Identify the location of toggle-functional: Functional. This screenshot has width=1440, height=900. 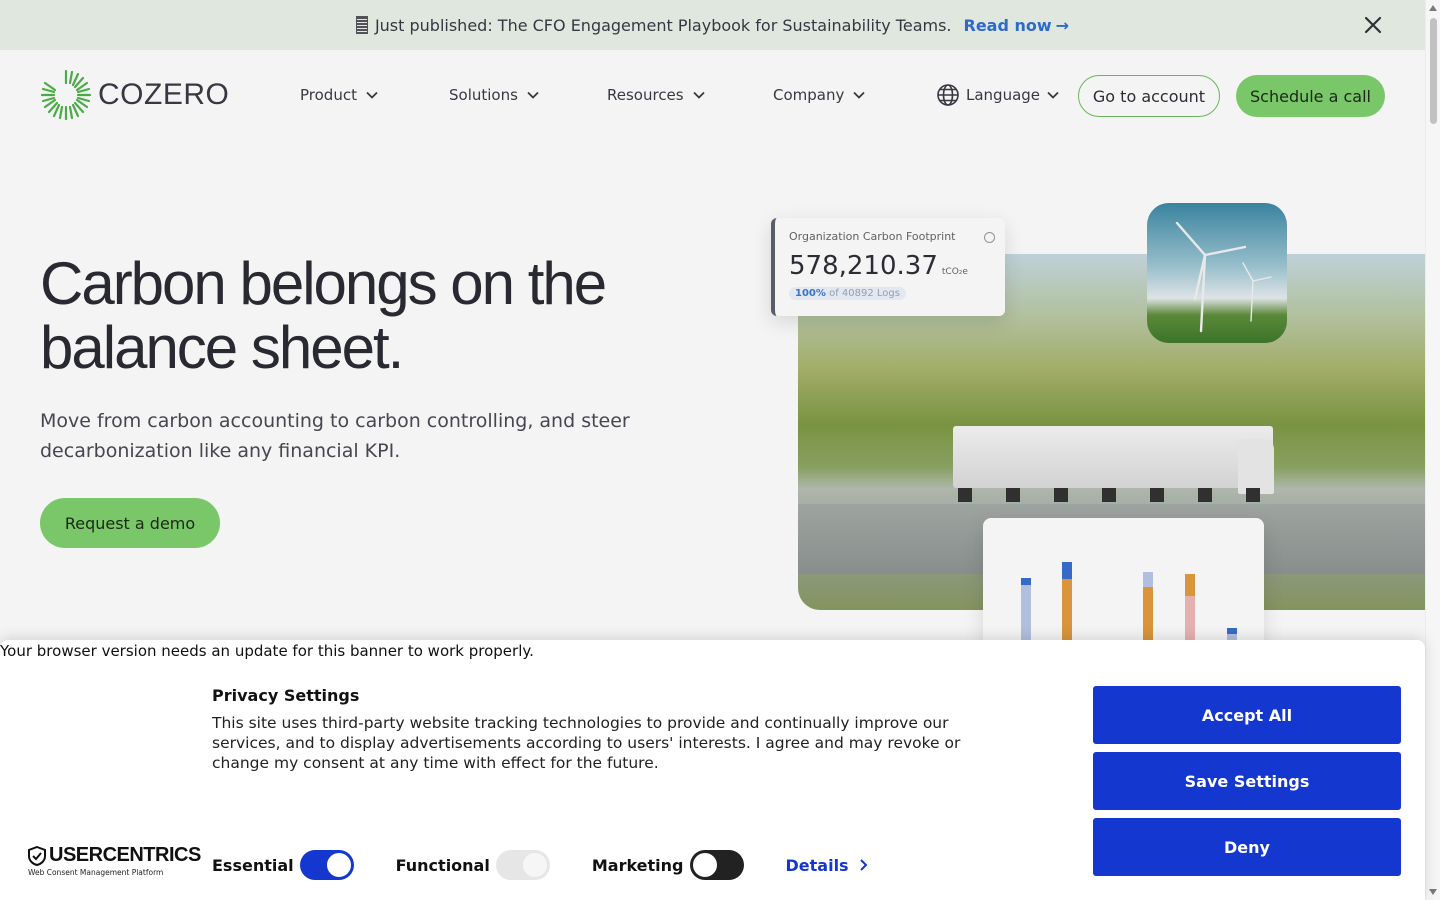
(473, 865).